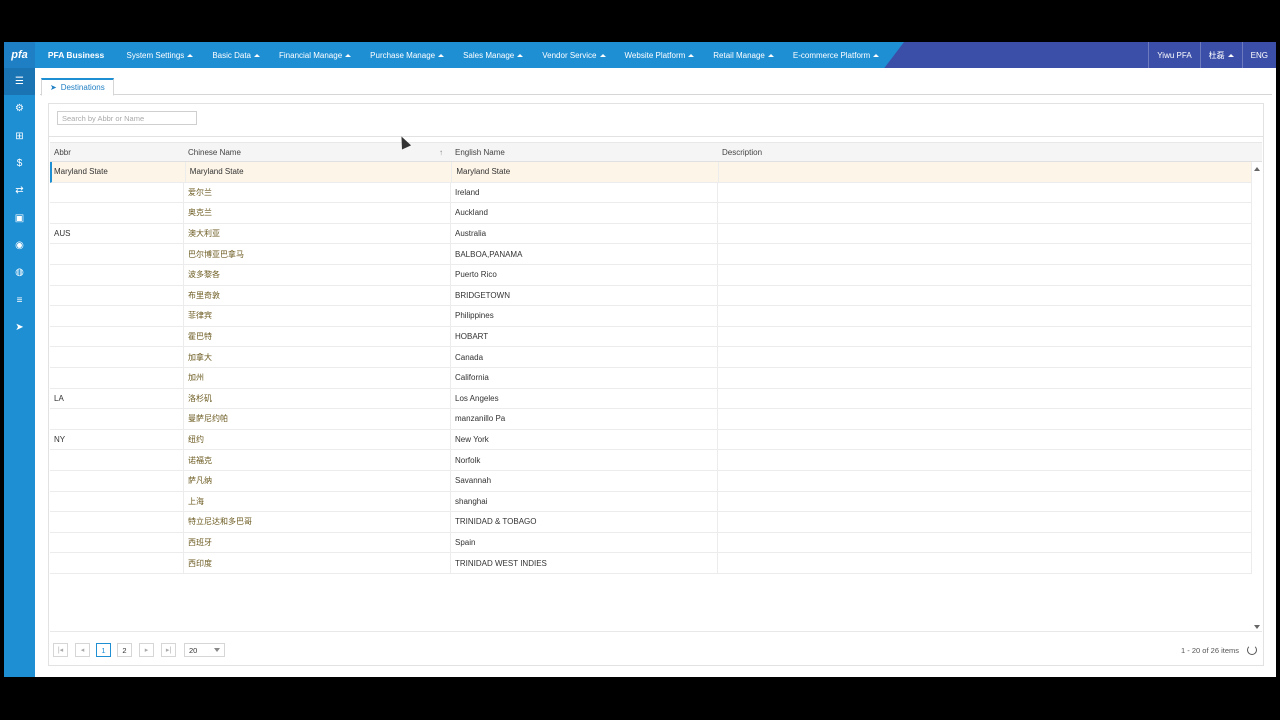  What do you see at coordinates (317, 439) in the screenshot?
I see `cell-cn: 纽约` at bounding box center [317, 439].